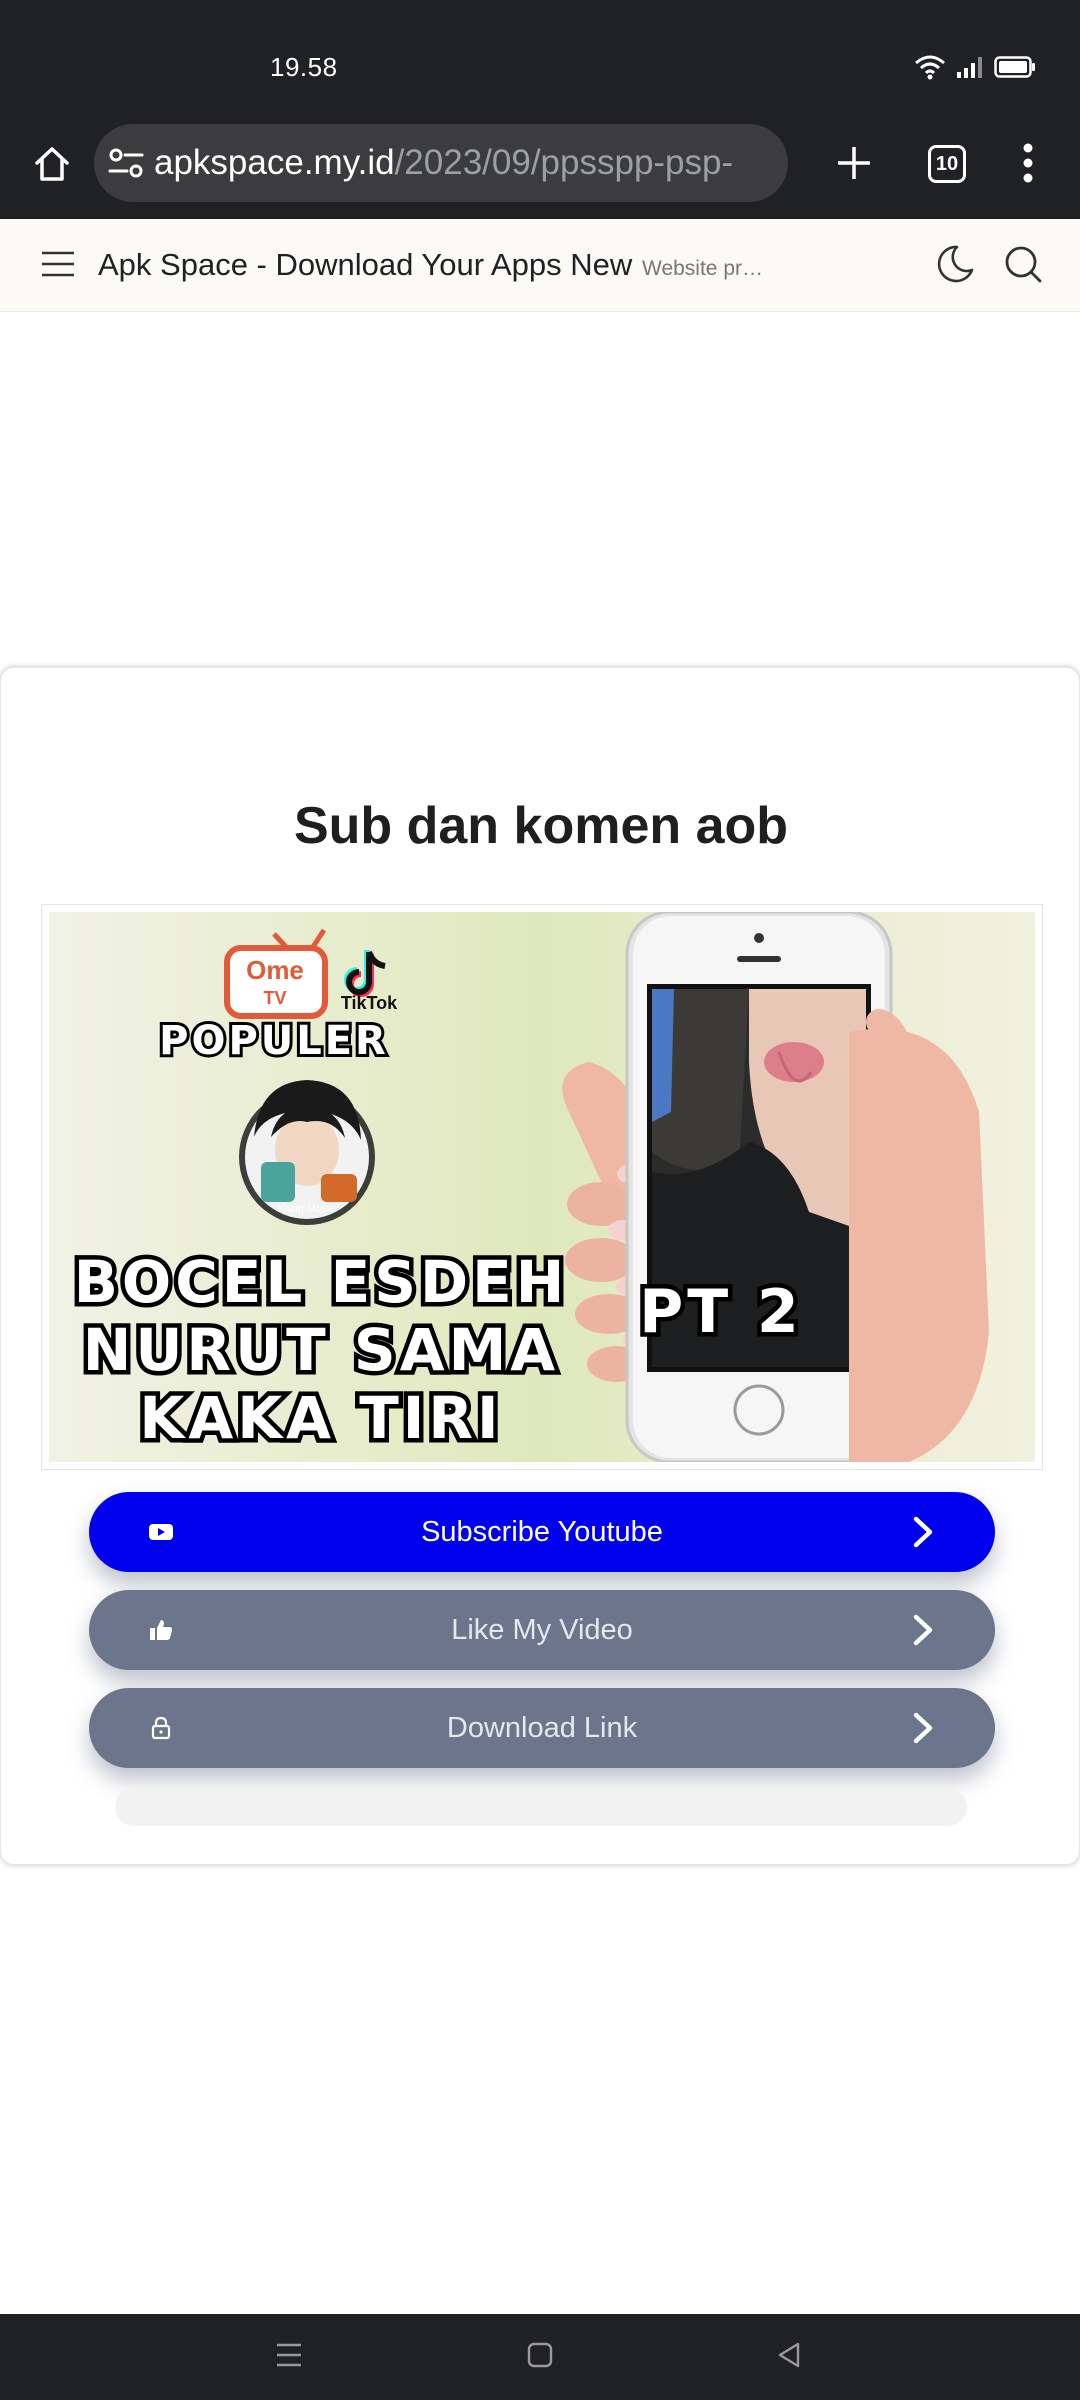 The height and width of the screenshot is (2400, 1080). I want to click on part-label: PT 2, so click(721, 1312).